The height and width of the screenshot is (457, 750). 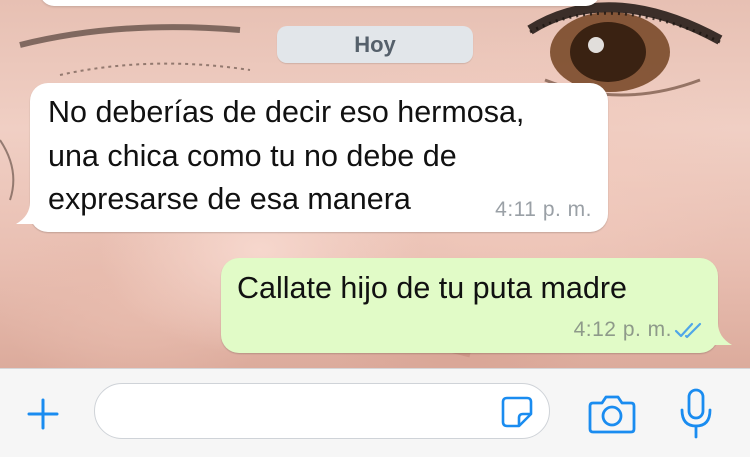 I want to click on camera-icon, so click(x=612, y=414).